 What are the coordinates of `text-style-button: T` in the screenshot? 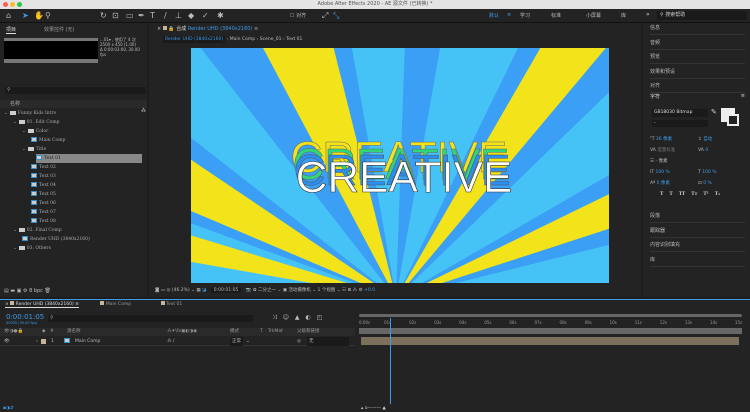 It's located at (670, 194).